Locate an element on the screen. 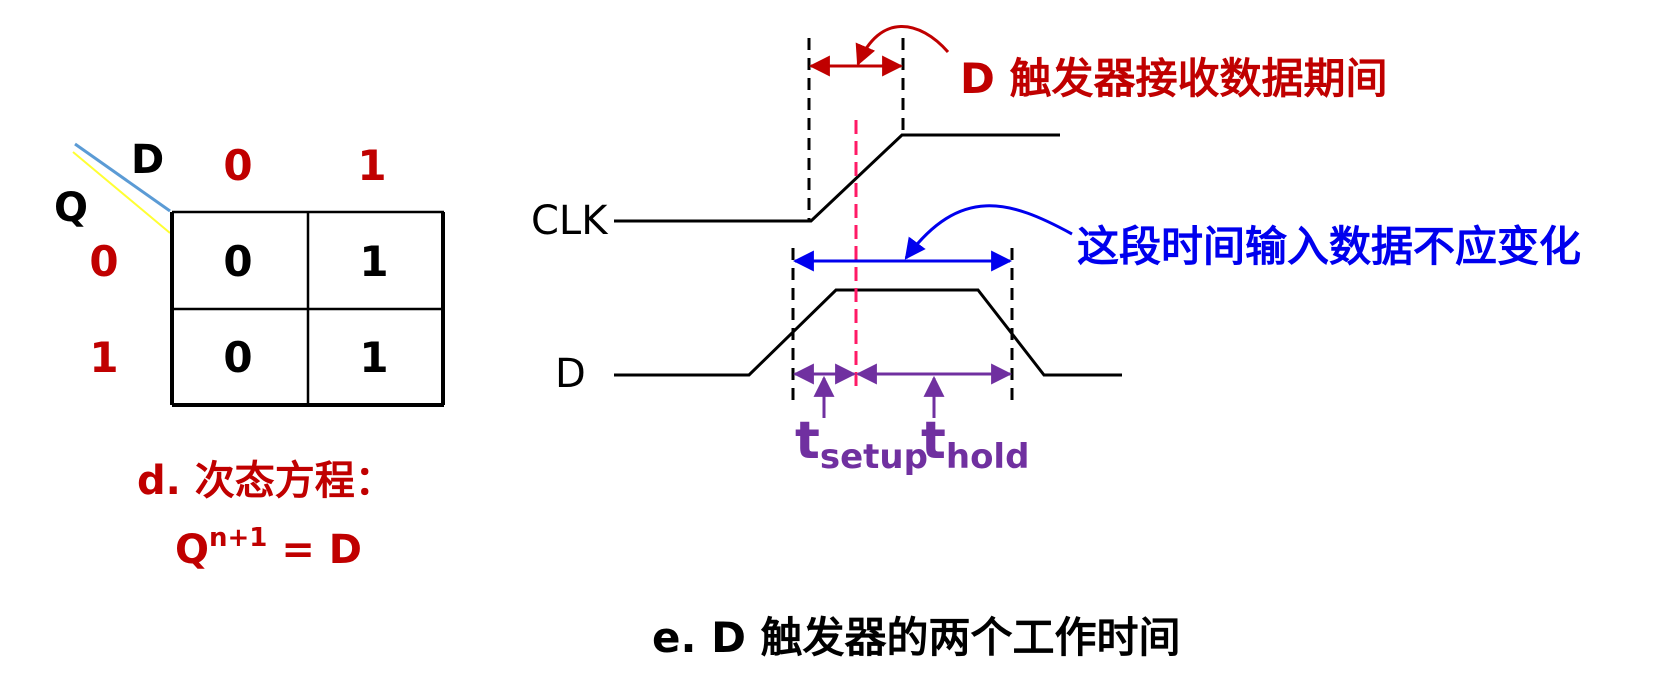 The height and width of the screenshot is (675, 1662). equation-lhs: Q is located at coordinates (192, 550).